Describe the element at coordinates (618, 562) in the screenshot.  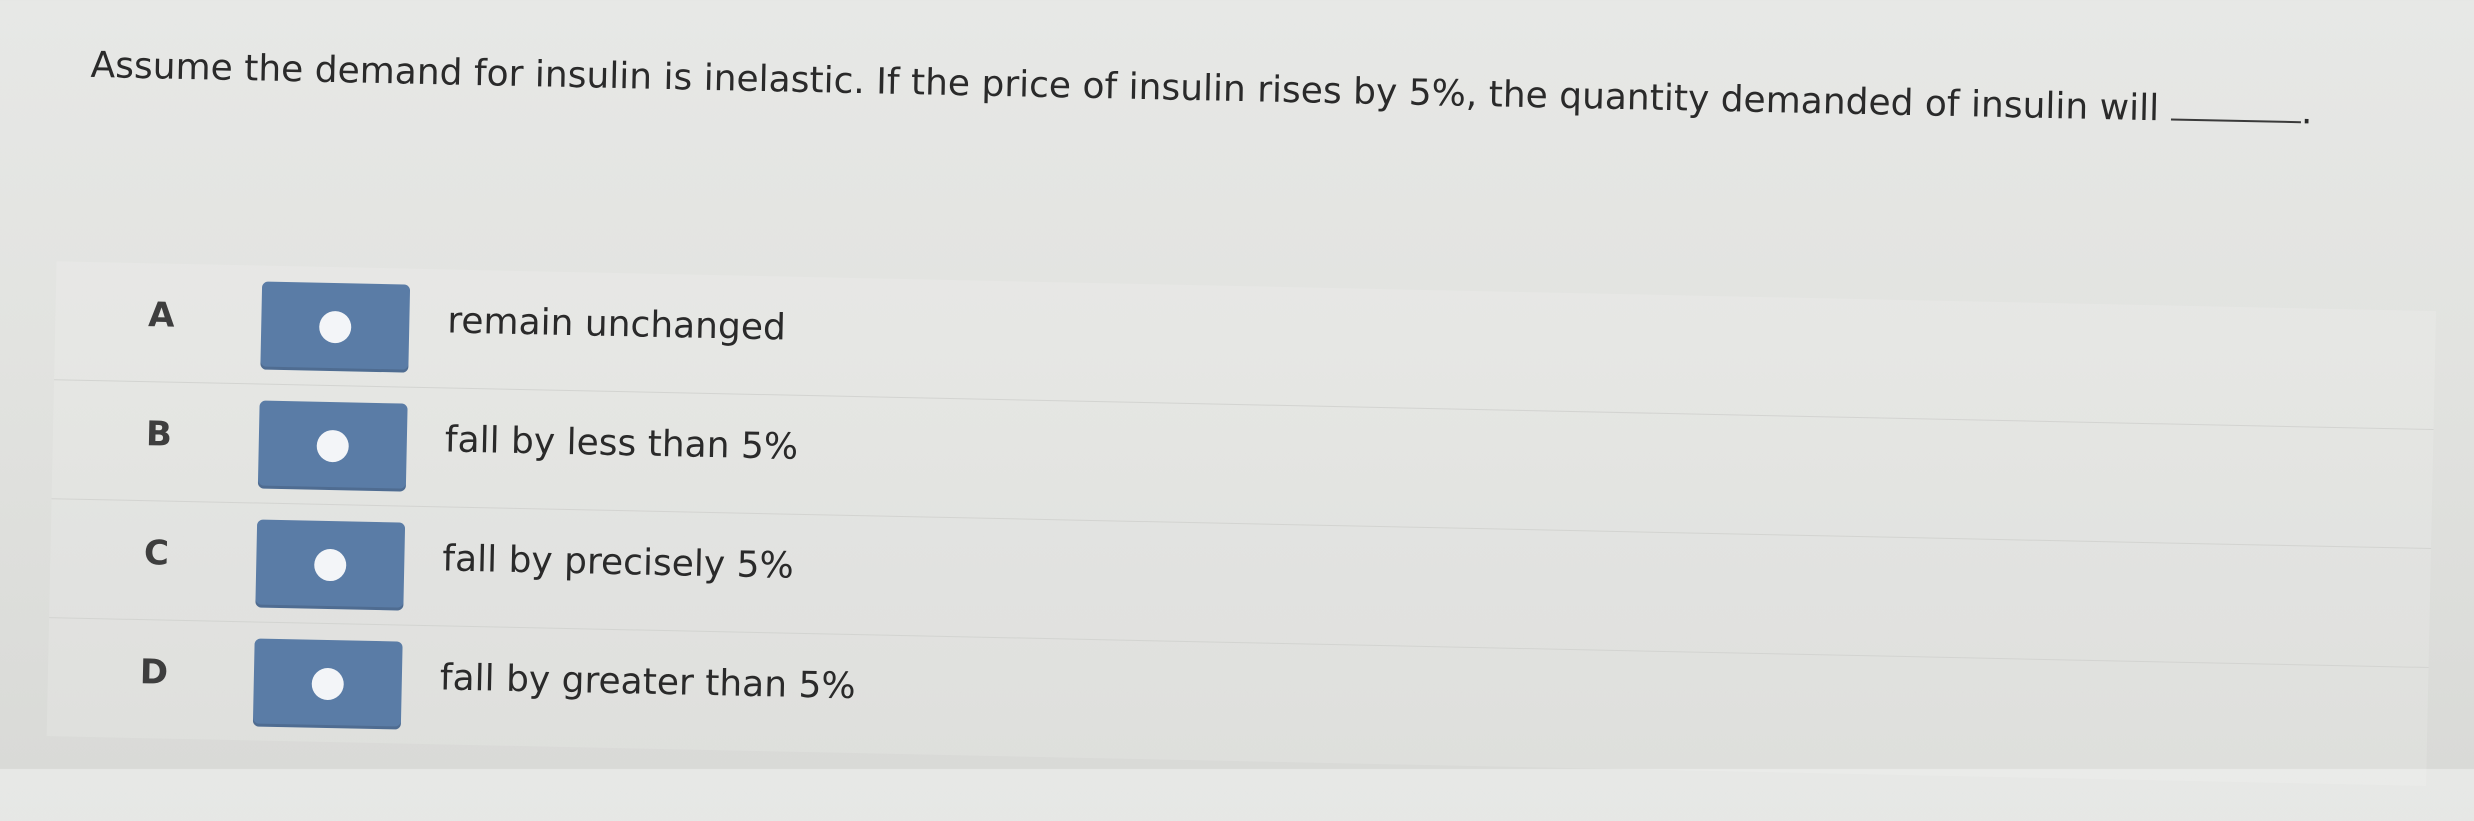
I see `option-c-text: fall by precisely 5%` at that location.